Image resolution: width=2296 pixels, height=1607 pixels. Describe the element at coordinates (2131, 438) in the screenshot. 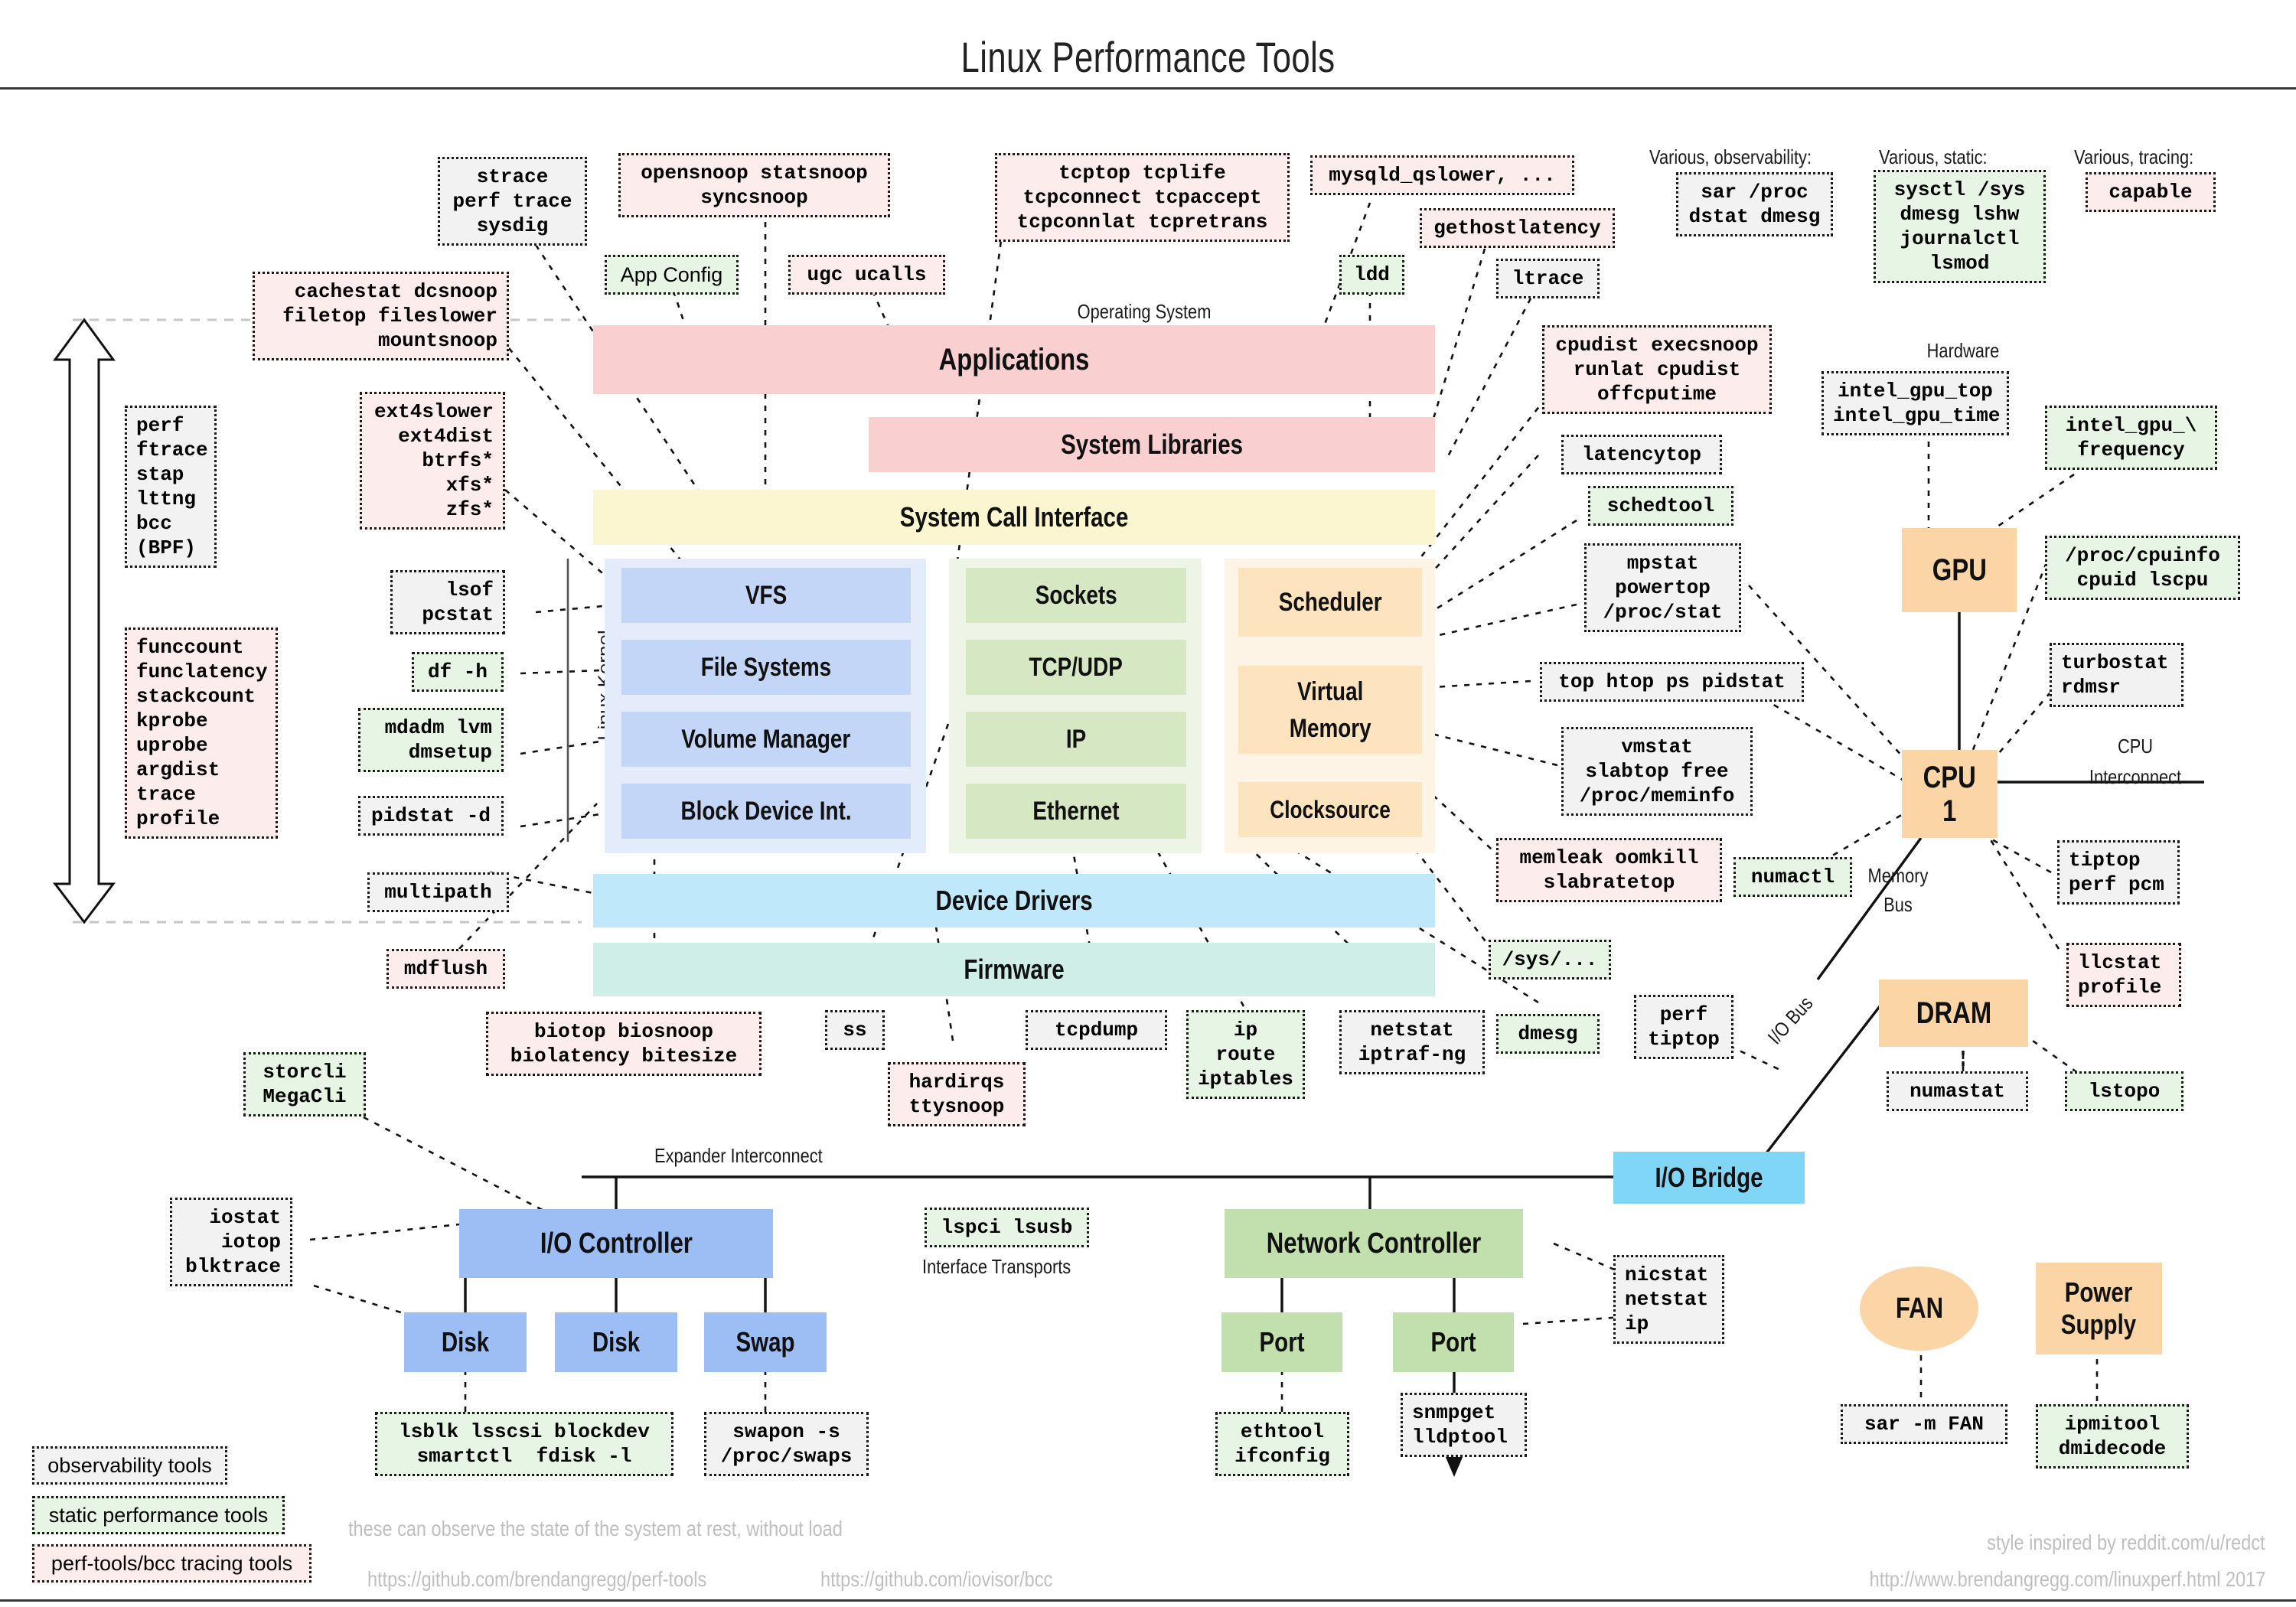

I see `toolbox-intel-gpu-frequency: intel_gpu_\ frequency` at that location.